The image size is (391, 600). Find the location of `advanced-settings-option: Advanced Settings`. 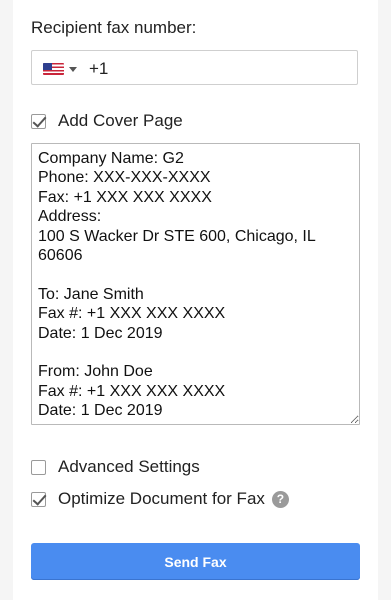

advanced-settings-option: Advanced Settings is located at coordinates (115, 467).